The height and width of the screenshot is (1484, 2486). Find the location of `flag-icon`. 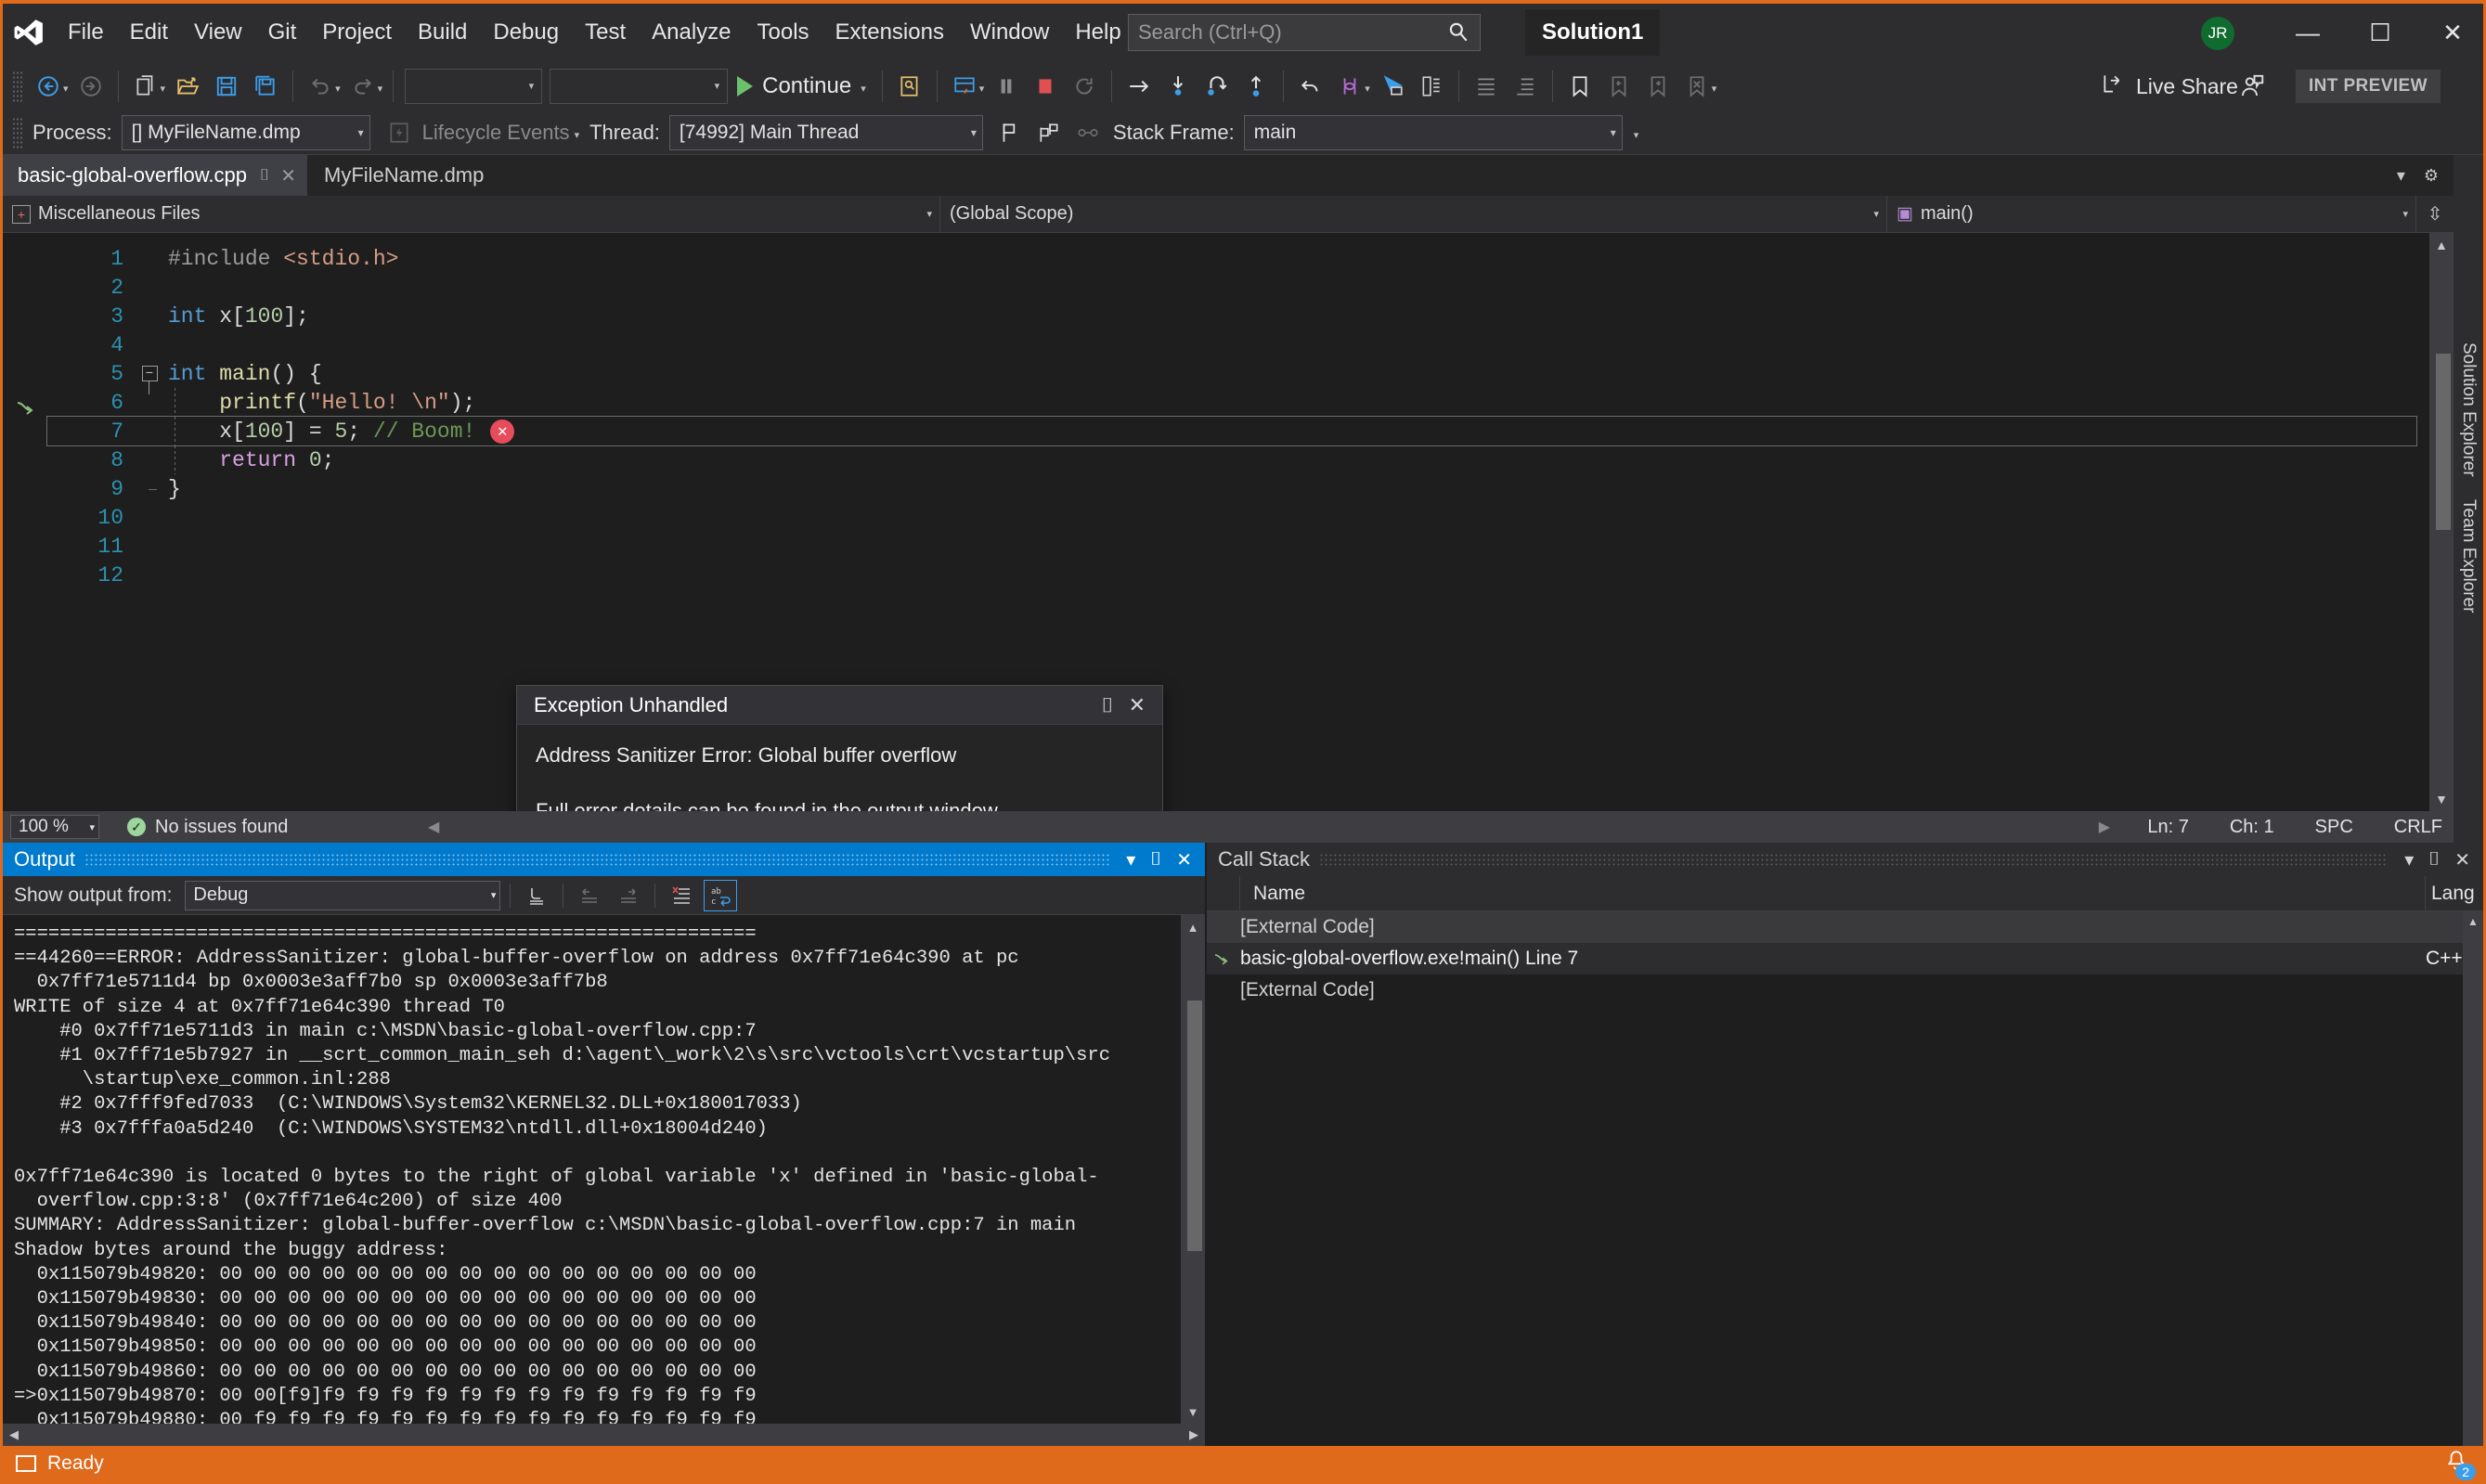

flag-icon is located at coordinates (1010, 133).